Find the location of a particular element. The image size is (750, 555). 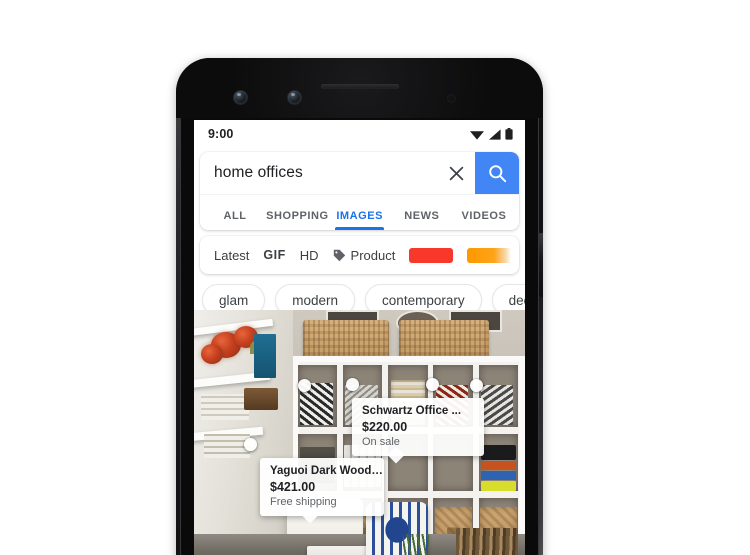

status-bar: 9:00 is located at coordinates (359, 134).